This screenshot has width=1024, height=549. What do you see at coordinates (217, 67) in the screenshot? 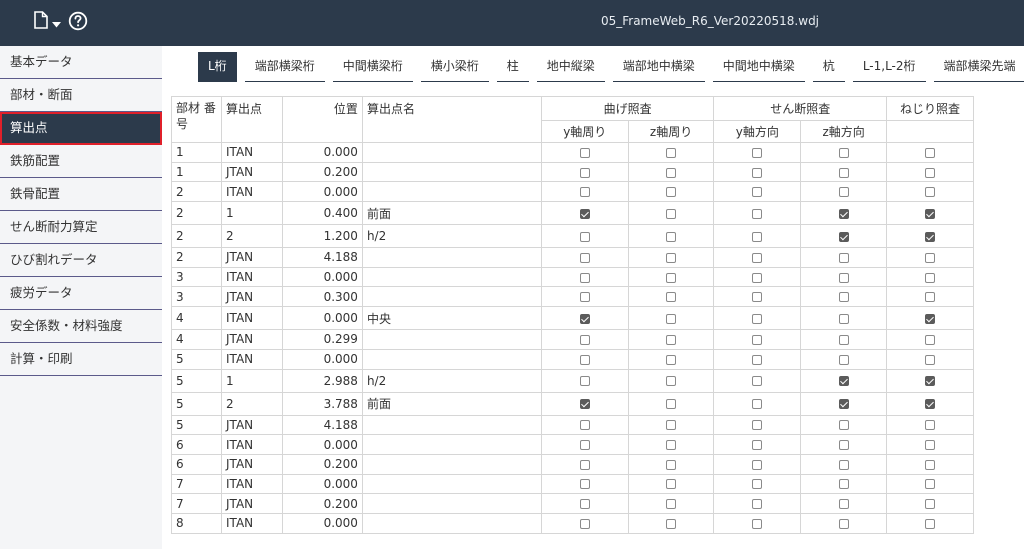
I see `tab-0: L桁` at bounding box center [217, 67].